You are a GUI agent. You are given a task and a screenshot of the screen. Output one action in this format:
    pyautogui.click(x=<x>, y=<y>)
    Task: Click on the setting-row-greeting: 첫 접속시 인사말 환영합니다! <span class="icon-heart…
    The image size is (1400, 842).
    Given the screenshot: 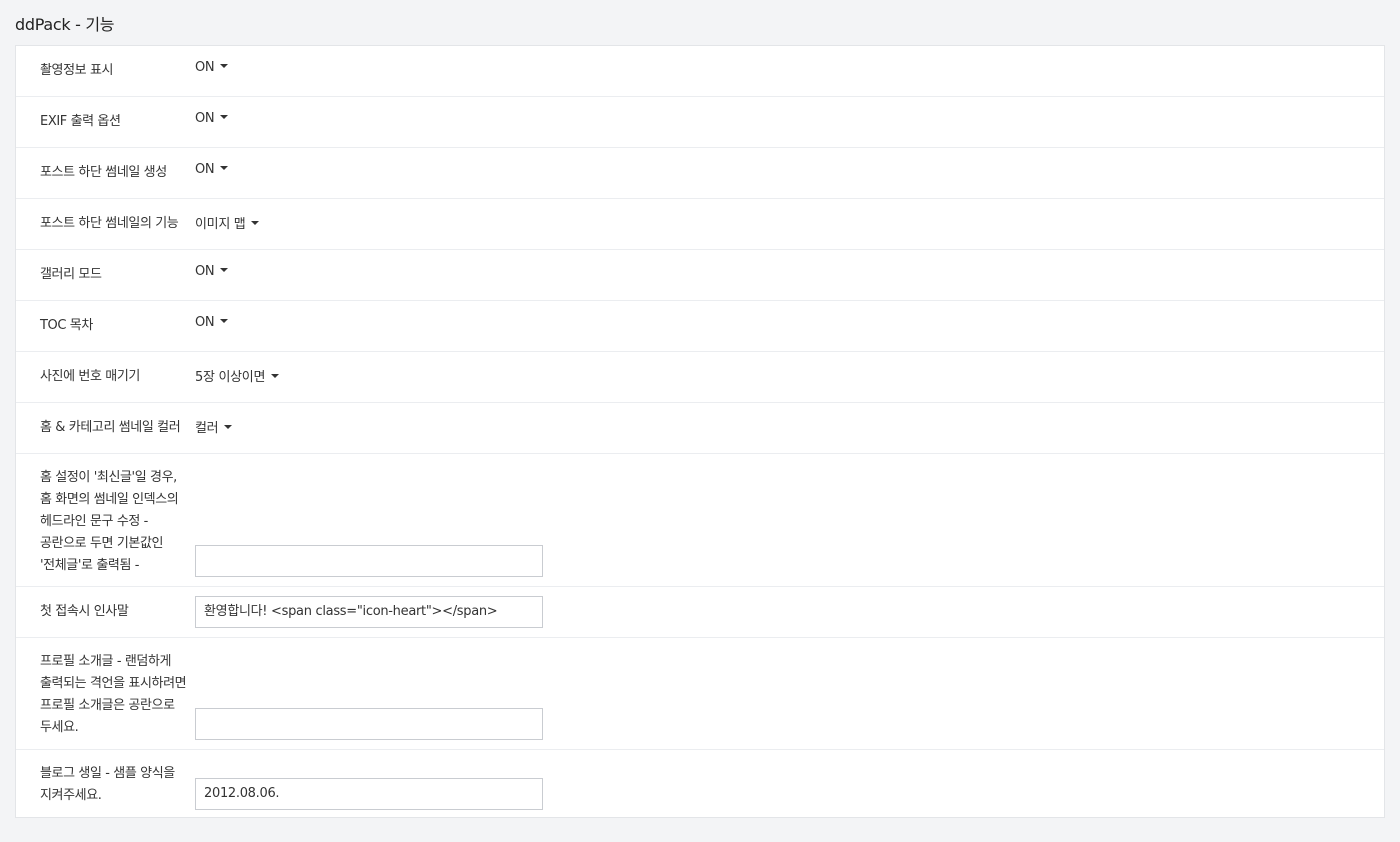 What is the action you would take?
    pyautogui.click(x=700, y=612)
    